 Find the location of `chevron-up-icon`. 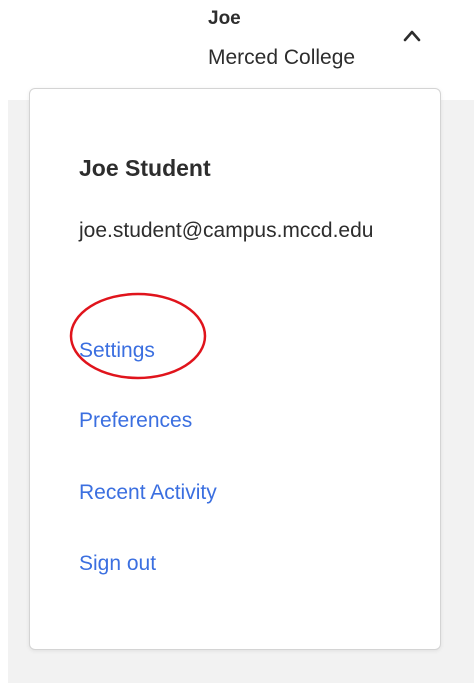

chevron-up-icon is located at coordinates (412, 35).